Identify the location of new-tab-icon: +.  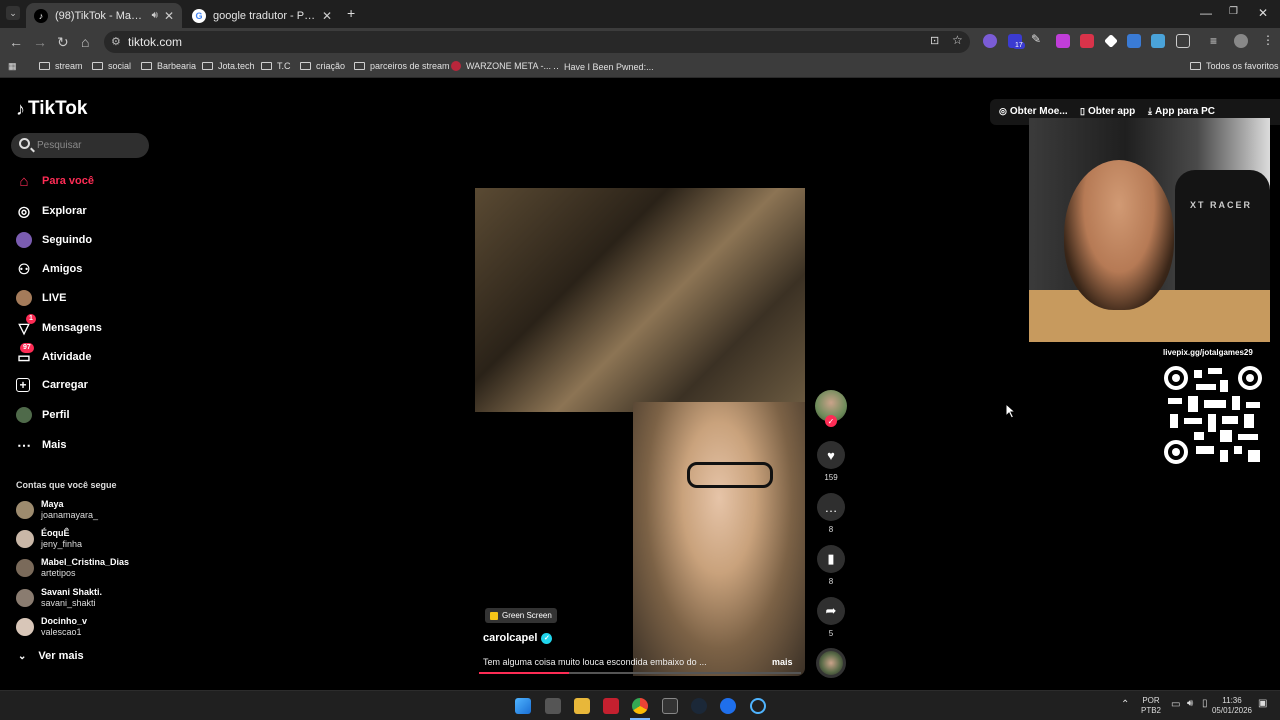
(351, 13).